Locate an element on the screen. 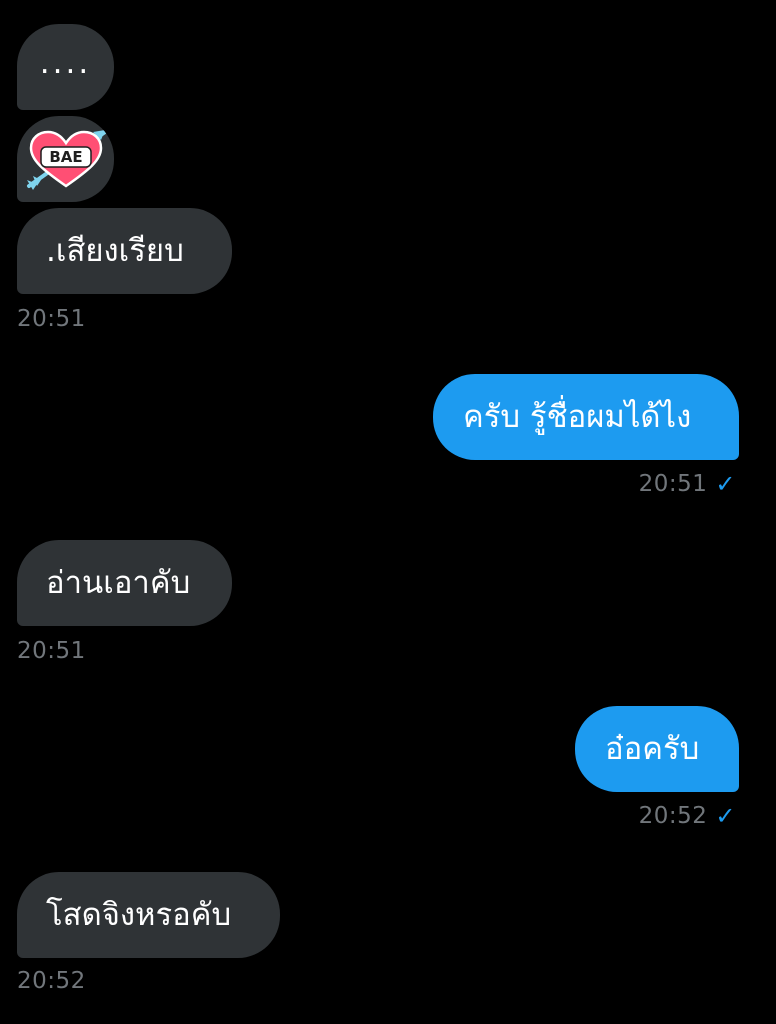 This screenshot has height=1024, width=776. message-text: ครับ รู้ชื่อผมได้ไง is located at coordinates (577, 416).